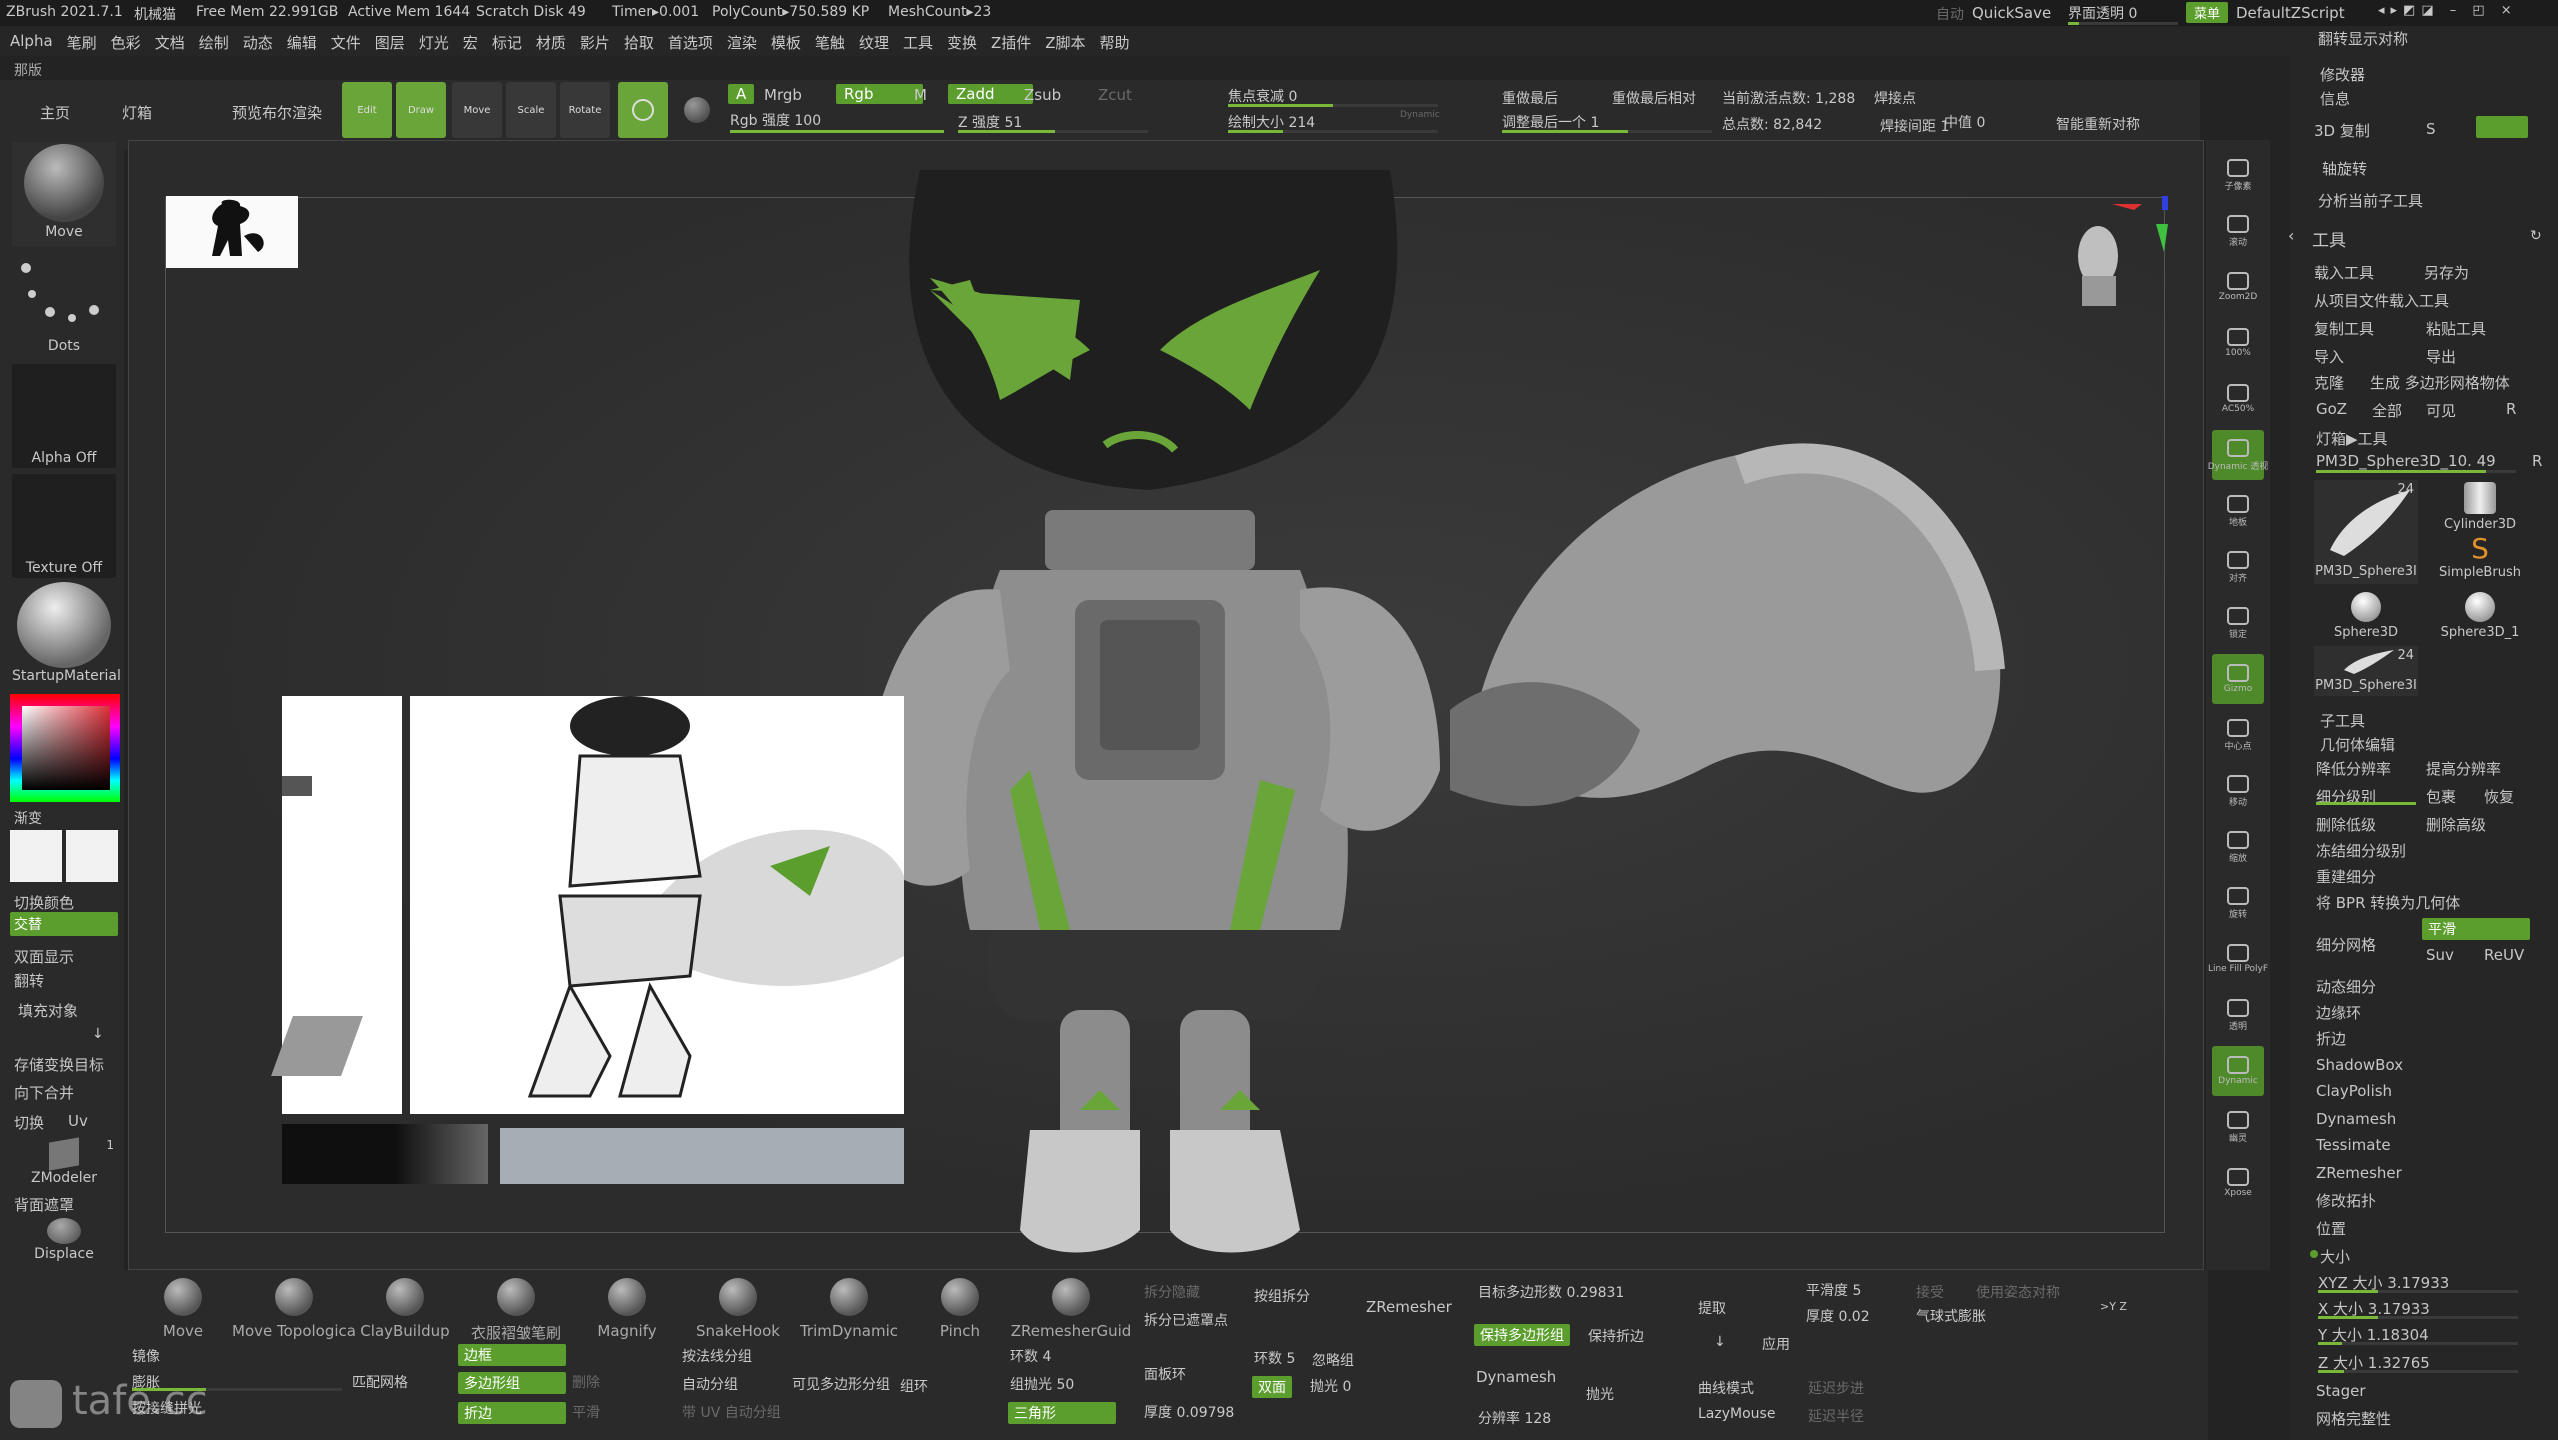 The height and width of the screenshot is (1440, 2558). Describe the element at coordinates (2502, 127) in the screenshot. I see `copy-3d-toggle` at that location.